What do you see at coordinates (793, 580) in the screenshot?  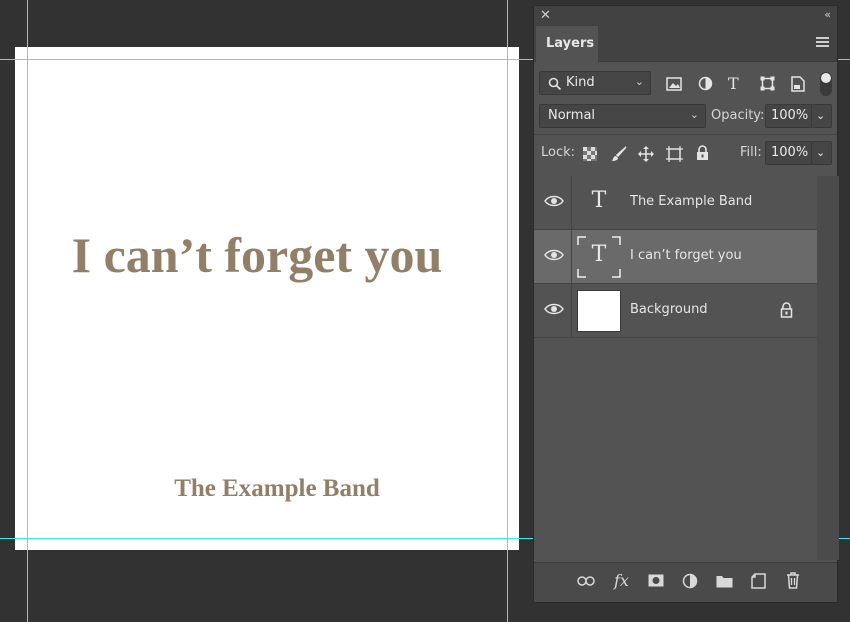 I see `trash-icon` at bounding box center [793, 580].